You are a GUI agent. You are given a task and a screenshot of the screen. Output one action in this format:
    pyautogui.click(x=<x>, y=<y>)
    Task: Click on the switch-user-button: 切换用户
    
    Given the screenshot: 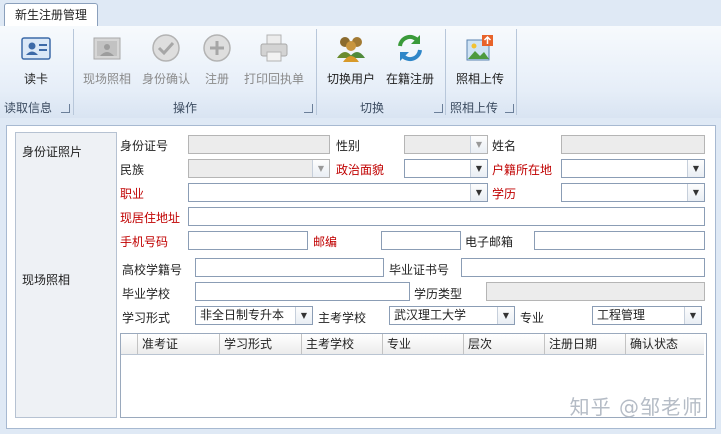 What is the action you would take?
    pyautogui.click(x=351, y=63)
    